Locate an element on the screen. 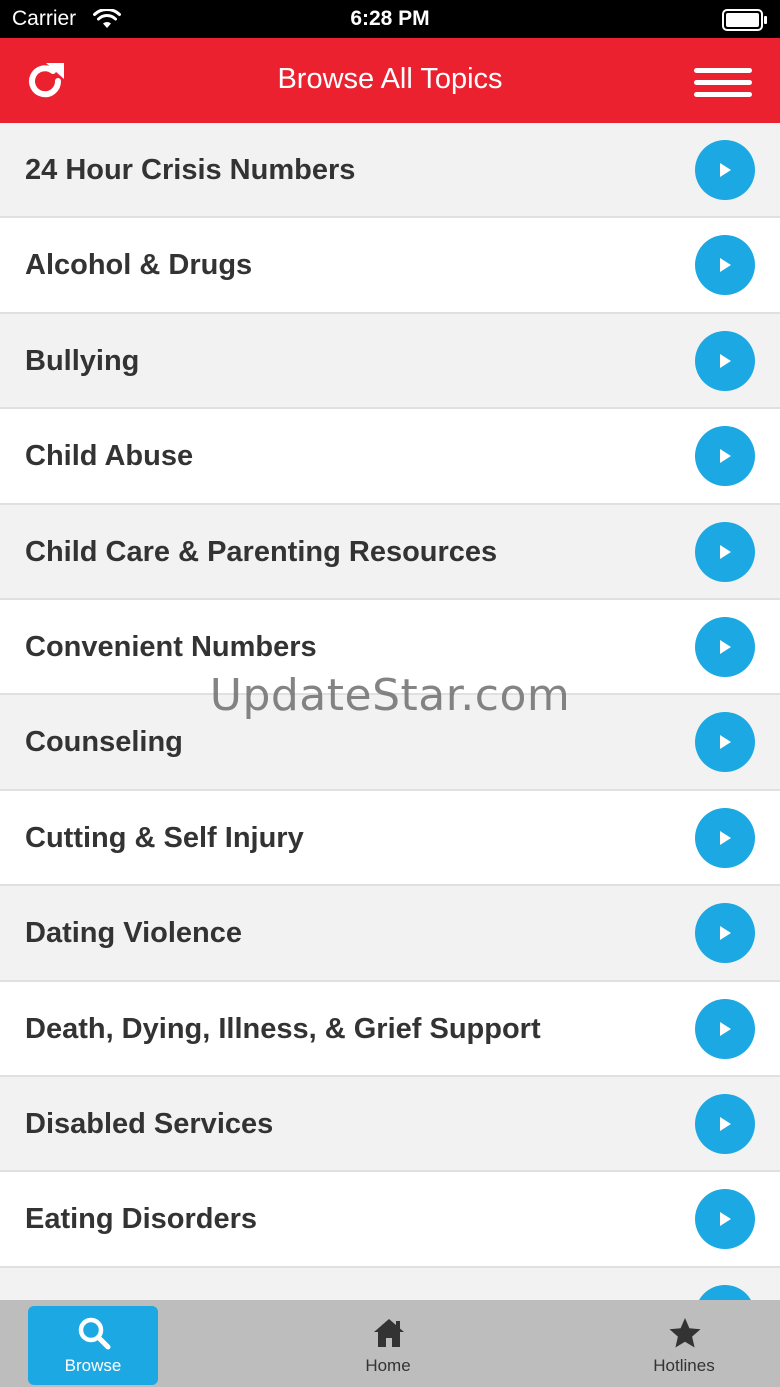 The image size is (780, 1387). header-bar: Browse All Topics is located at coordinates (390, 80).